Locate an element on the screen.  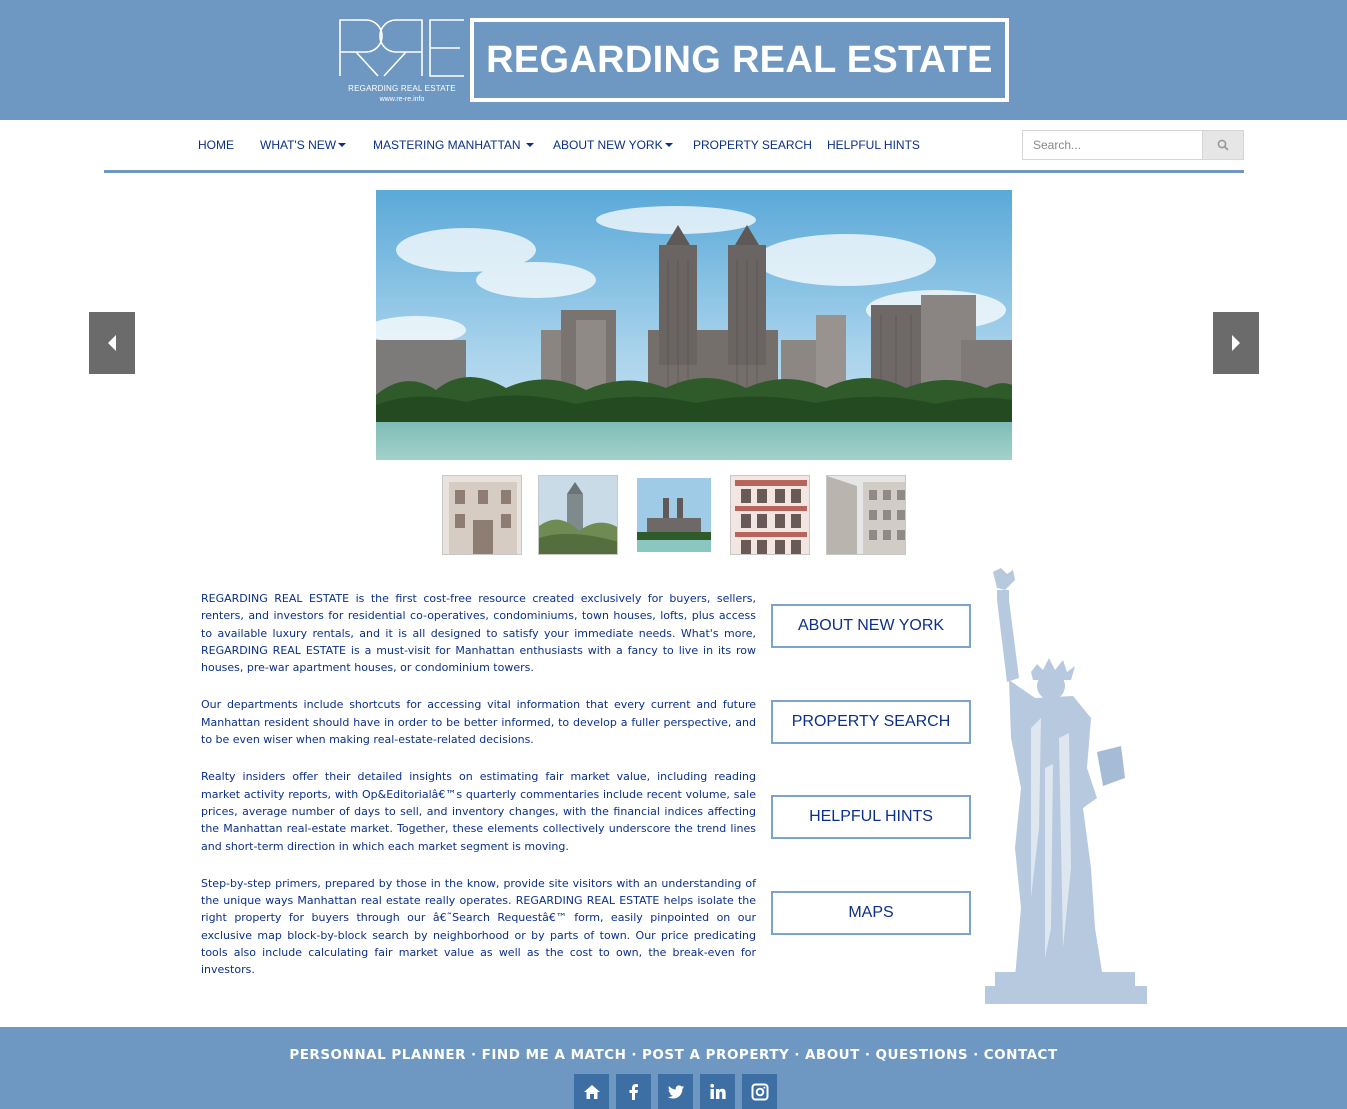
brick-building-image is located at coordinates (770, 515).